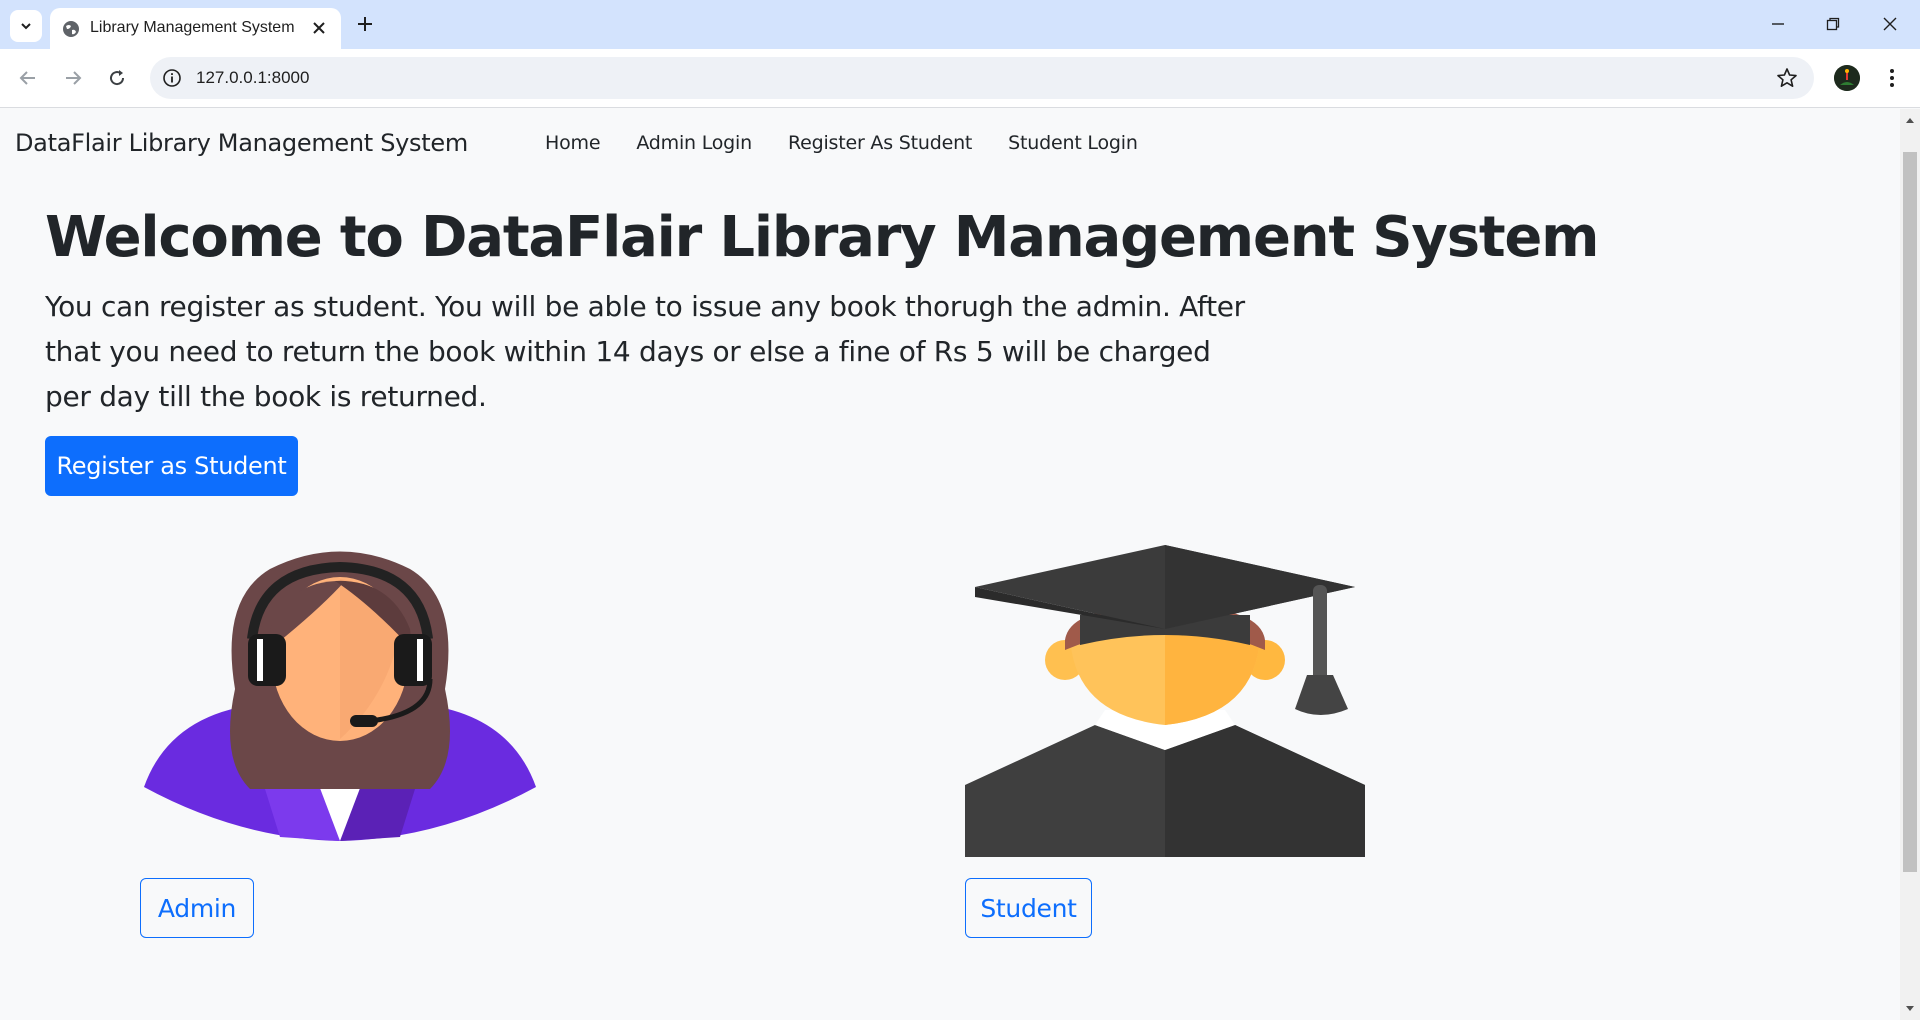 This screenshot has height=1020, width=1920. I want to click on restore-icon, so click(1833, 24).